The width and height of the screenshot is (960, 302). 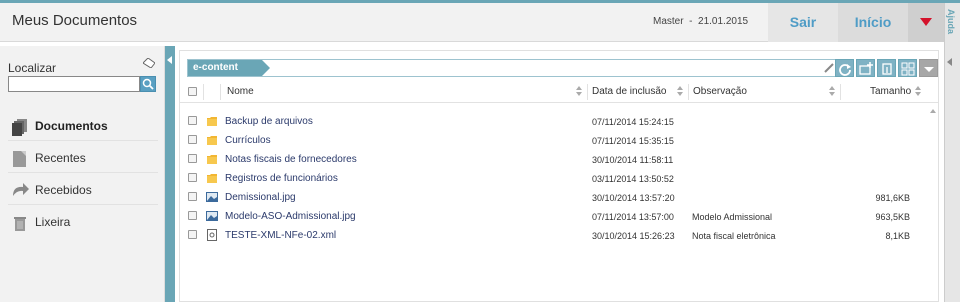 I want to click on edit-path-icon, so click(x=829, y=68).